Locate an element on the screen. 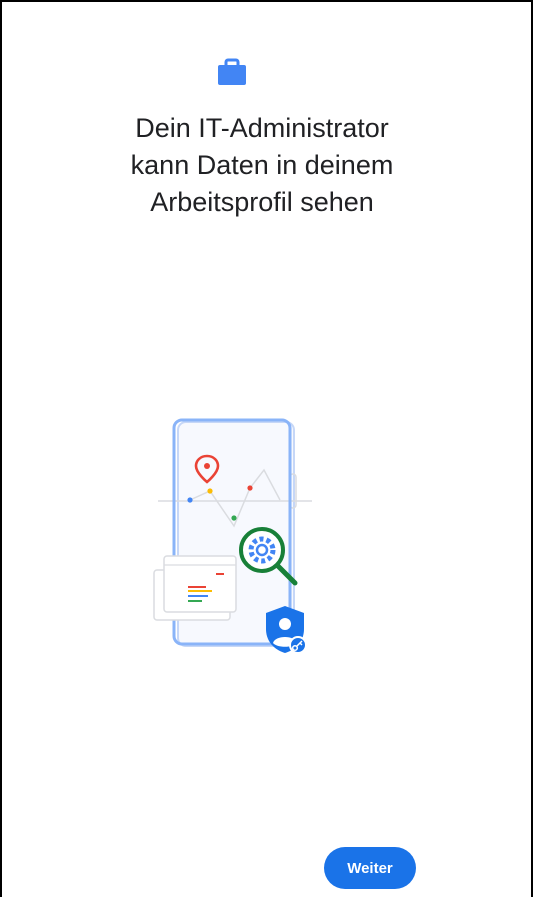 This screenshot has width=533, height=897. continue-button: Weiter is located at coordinates (370, 868).